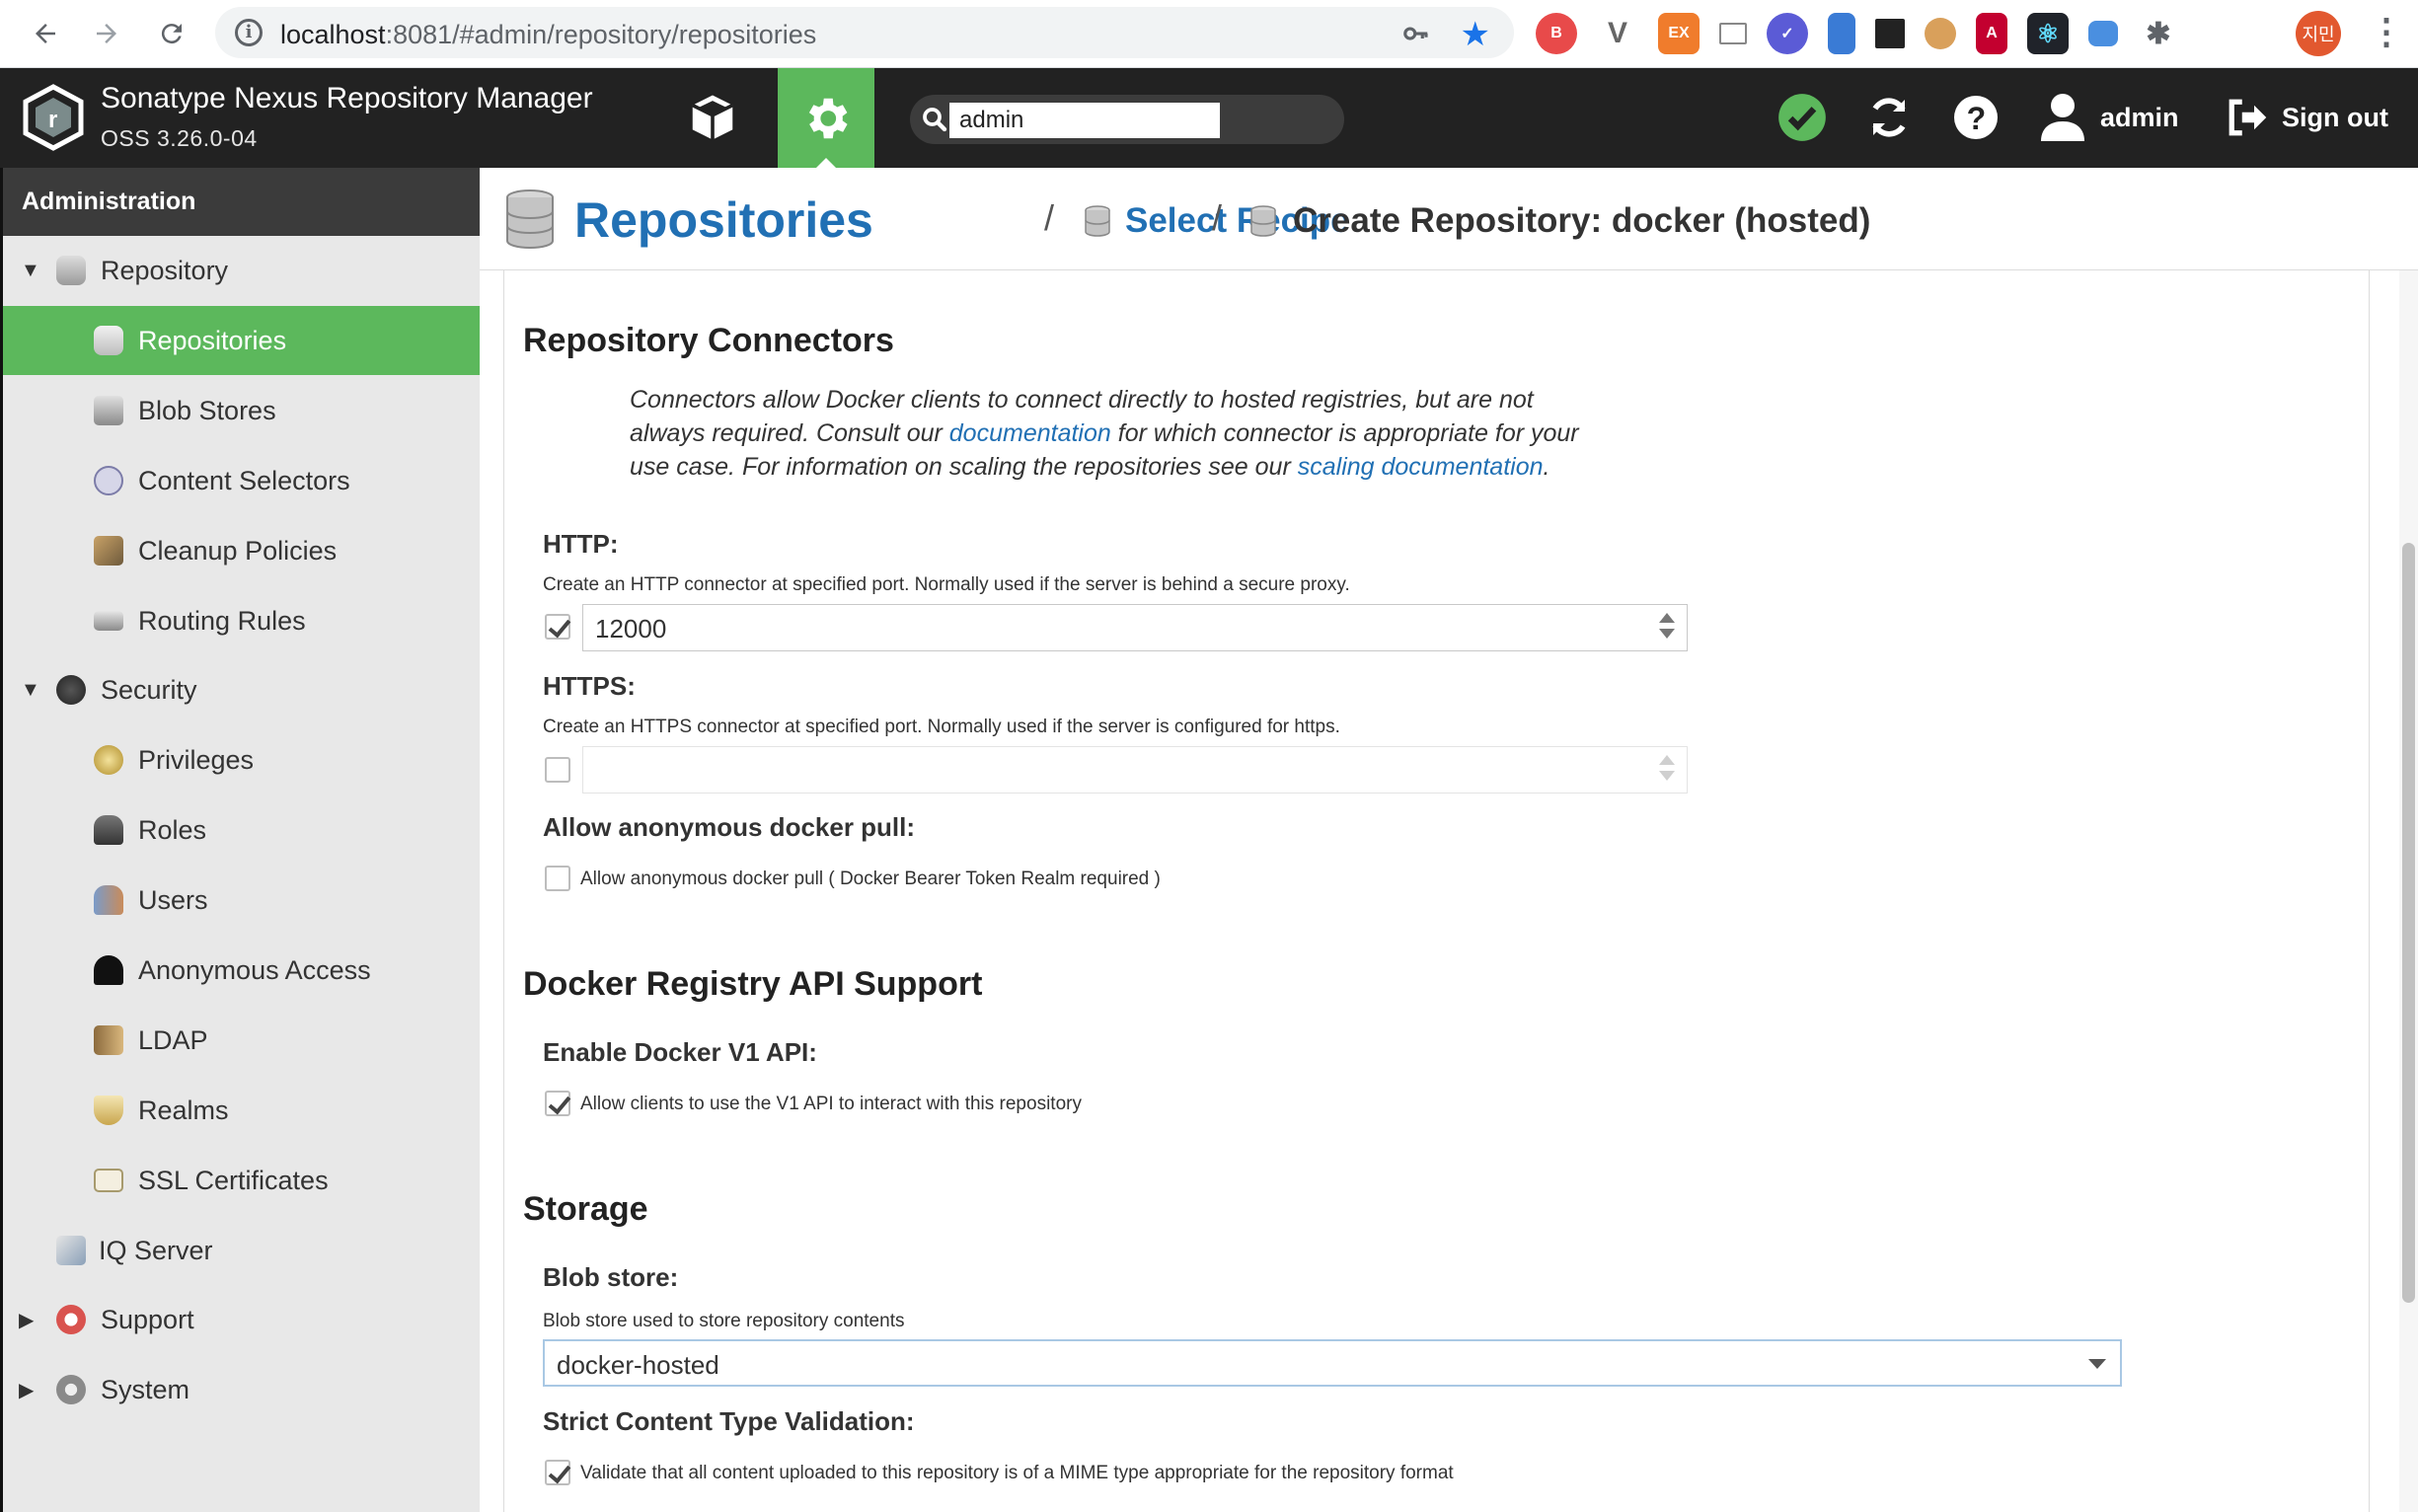 The height and width of the screenshot is (1512, 2418). What do you see at coordinates (53, 118) in the screenshot?
I see `nexus-logo-icon: r` at bounding box center [53, 118].